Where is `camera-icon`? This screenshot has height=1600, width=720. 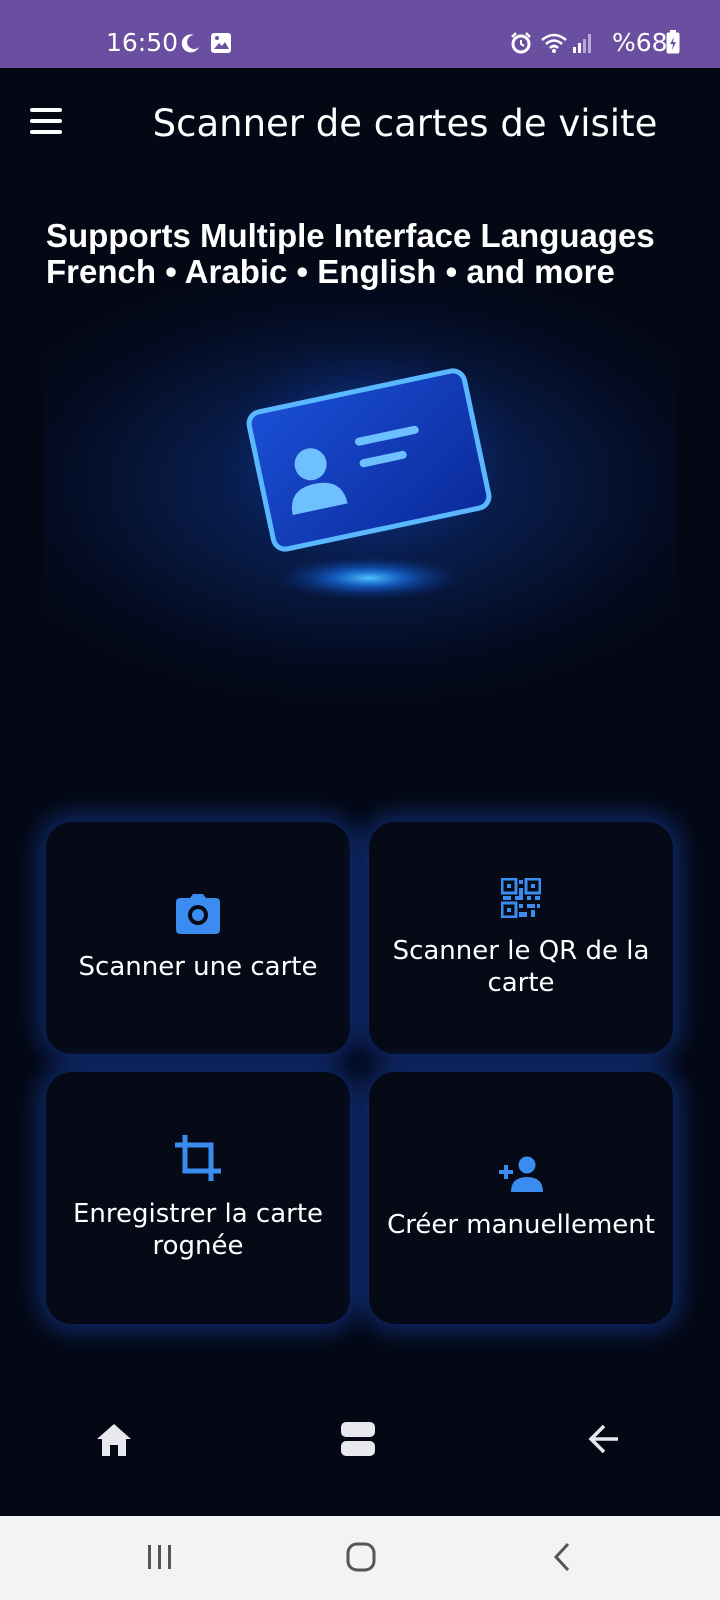 camera-icon is located at coordinates (198, 916).